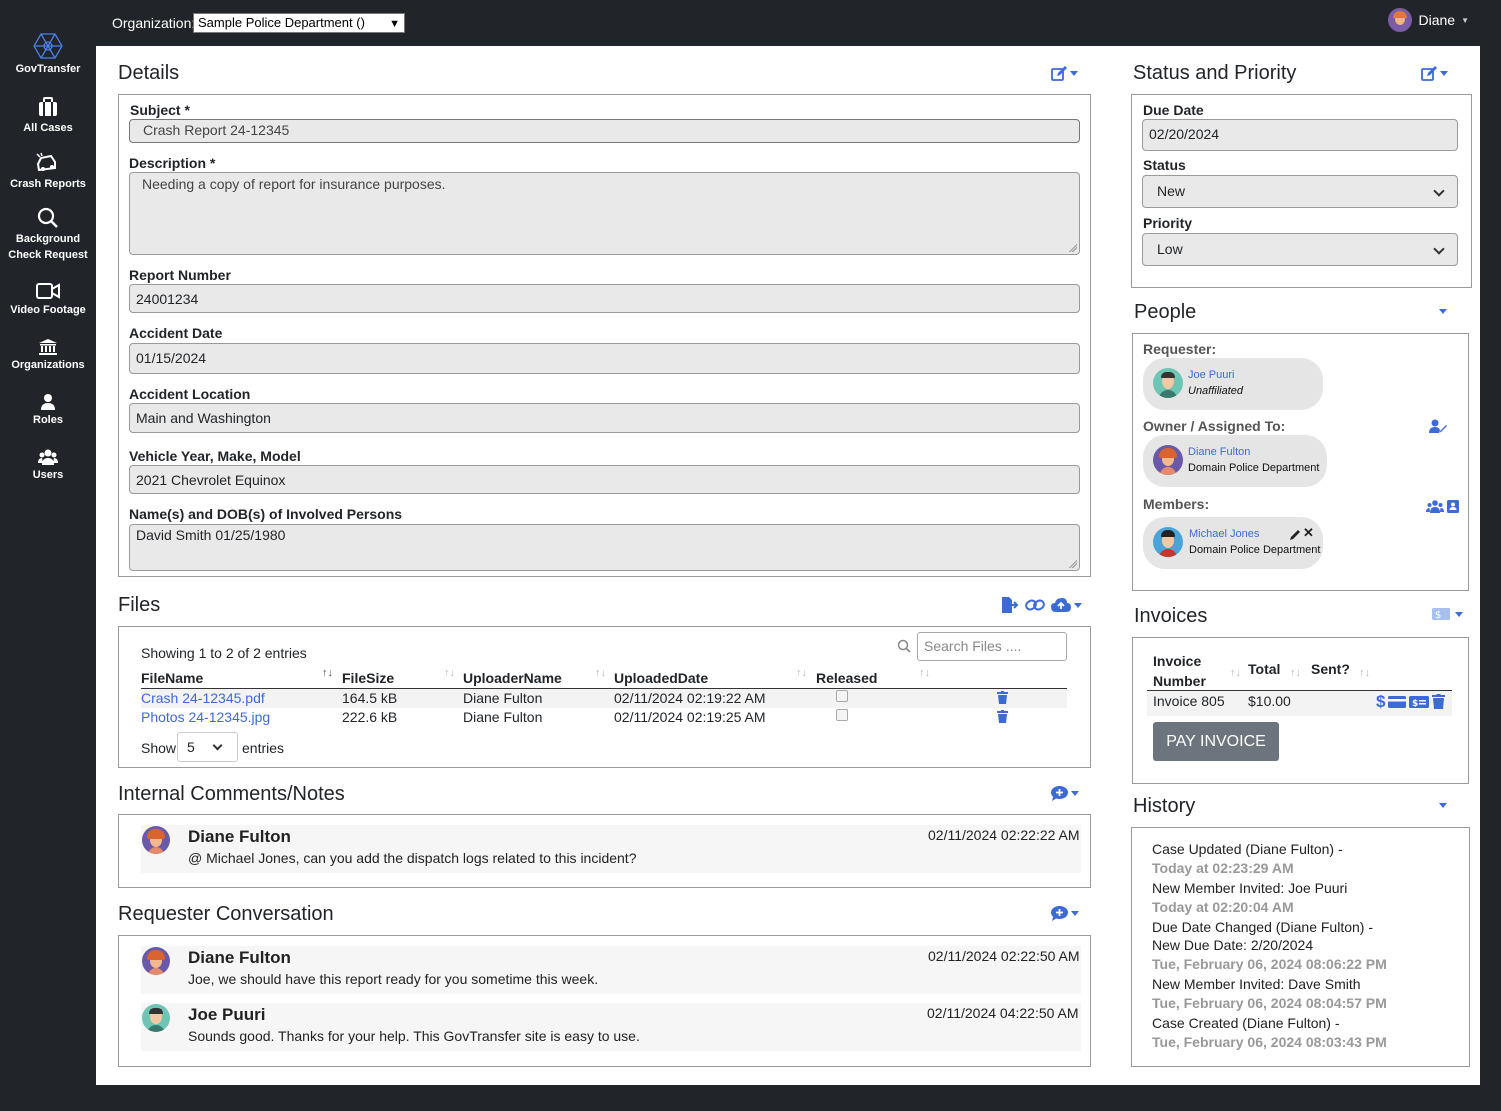 The width and height of the screenshot is (1501, 1111). Describe the element at coordinates (1434, 73) in the screenshot. I see `status-edit-menu` at that location.